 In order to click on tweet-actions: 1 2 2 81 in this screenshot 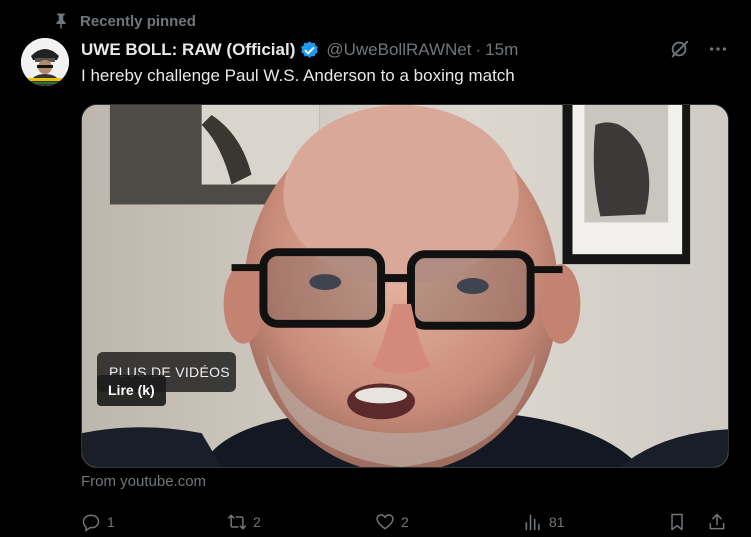, I will do `click(406, 522)`.